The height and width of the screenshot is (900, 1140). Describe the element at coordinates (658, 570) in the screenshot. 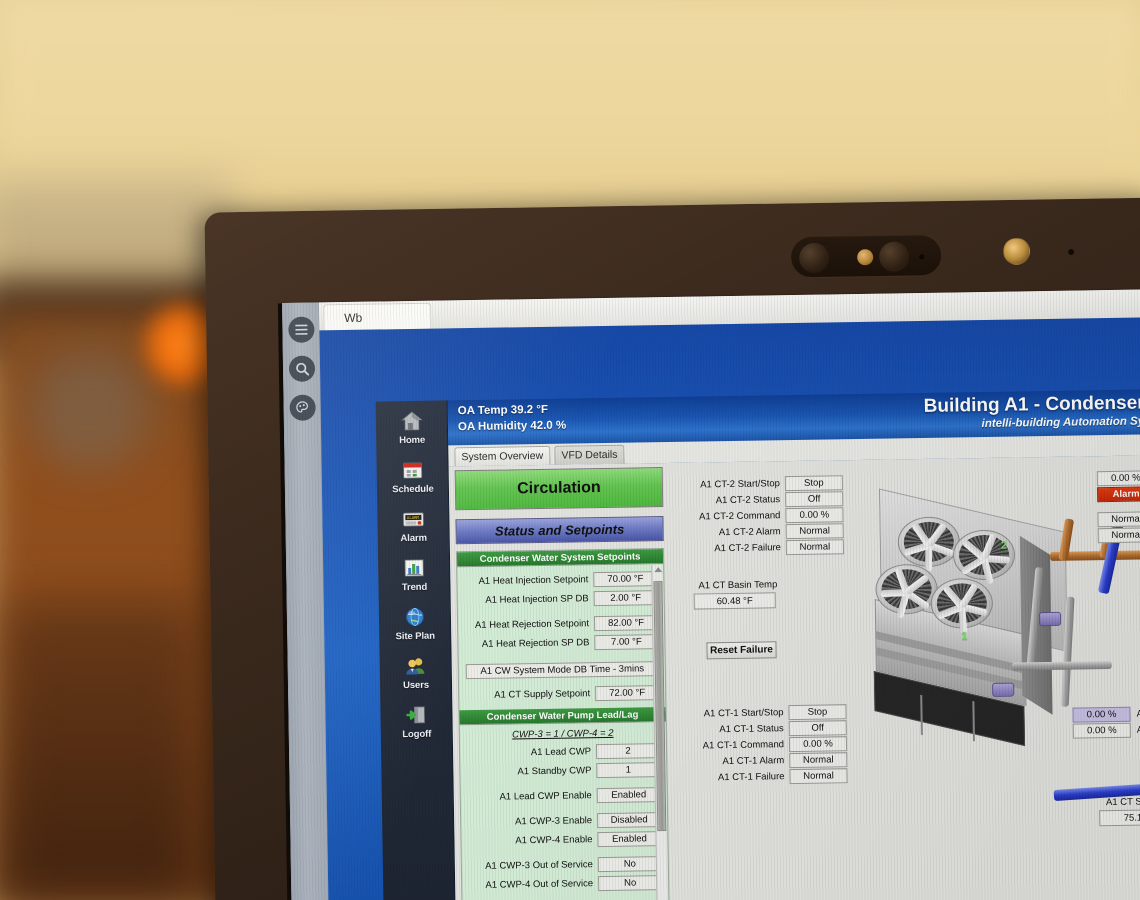

I see `scroll-up-arrow-icon` at that location.